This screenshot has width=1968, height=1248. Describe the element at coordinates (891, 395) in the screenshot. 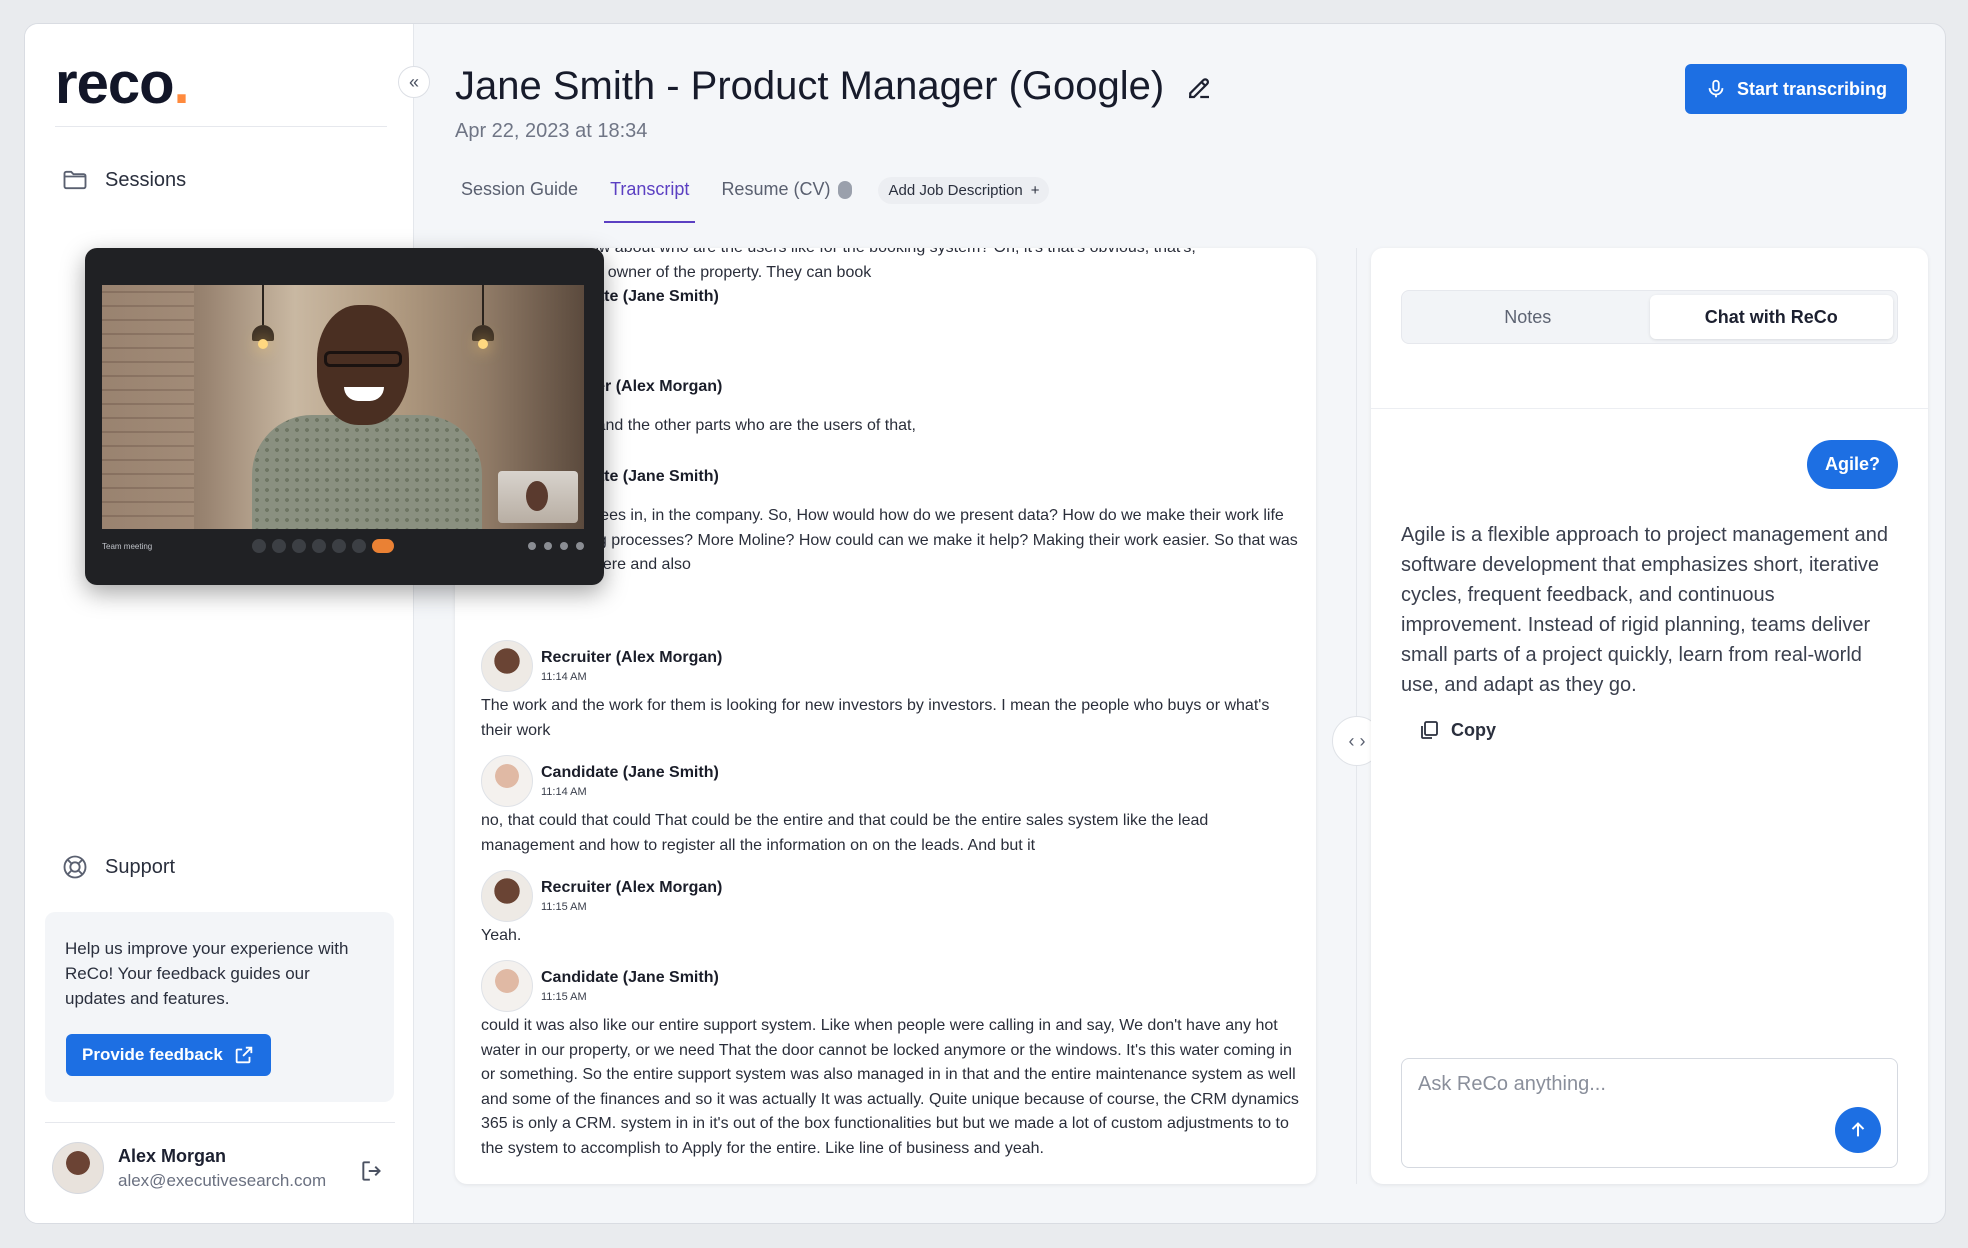

I see `entry-header: Recruiter (Alex Morgan)11:13 AM` at that location.